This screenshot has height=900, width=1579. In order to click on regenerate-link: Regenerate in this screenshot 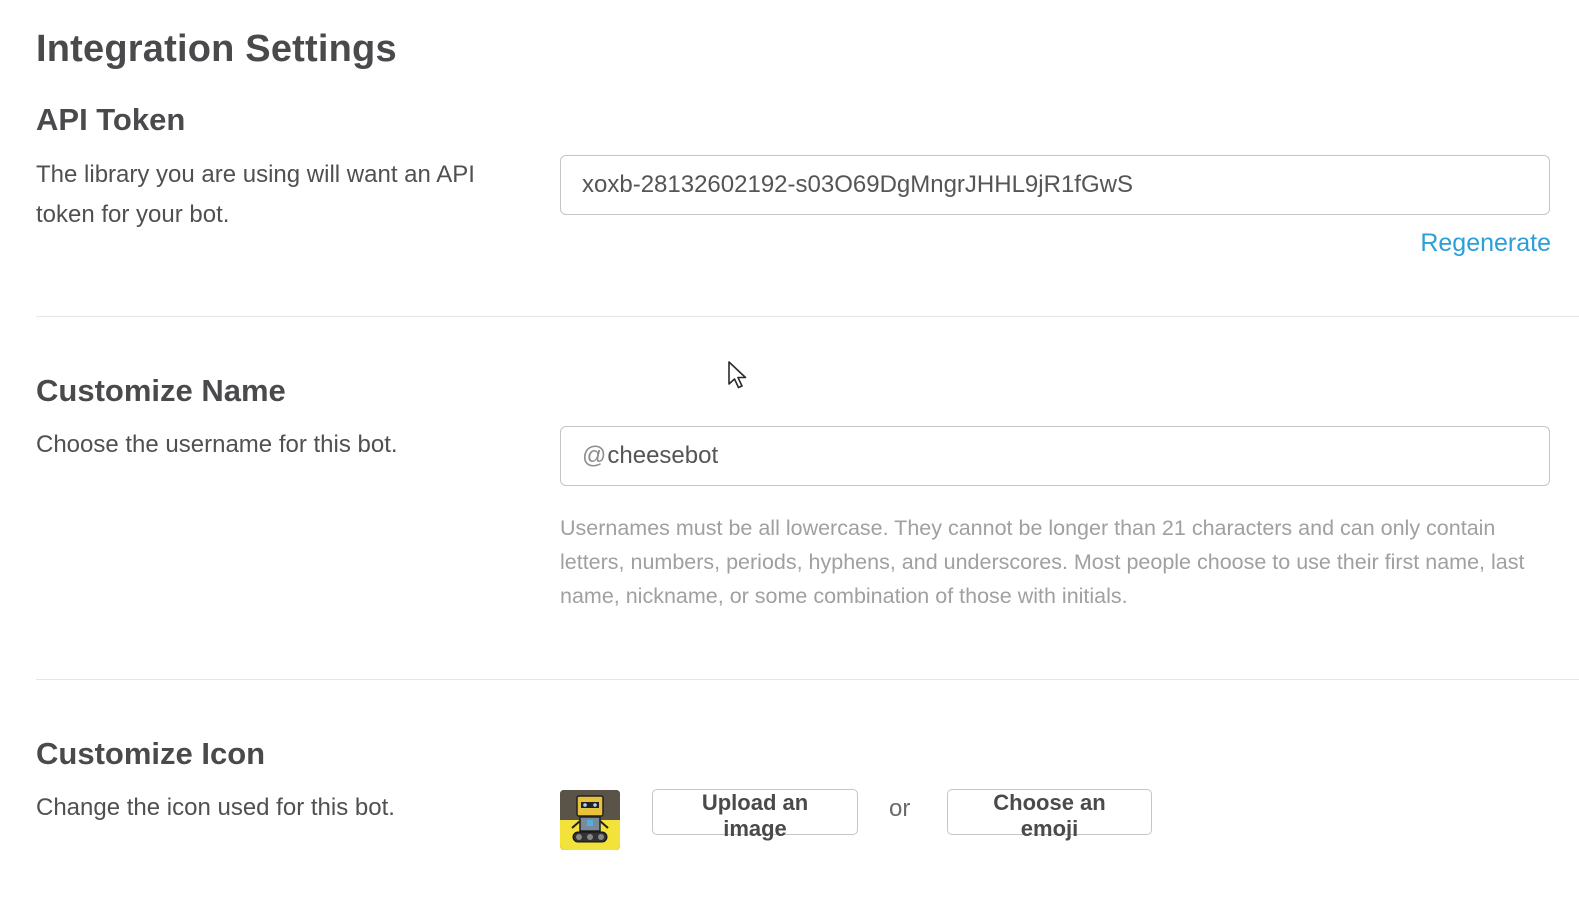, I will do `click(1485, 243)`.